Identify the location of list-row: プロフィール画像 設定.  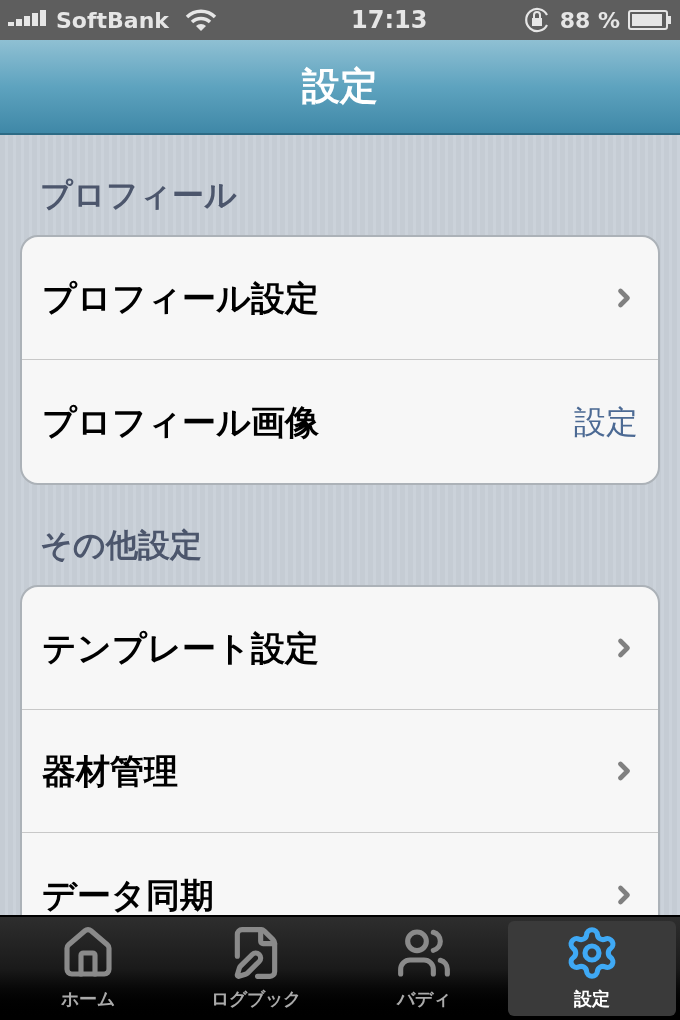
(340, 421).